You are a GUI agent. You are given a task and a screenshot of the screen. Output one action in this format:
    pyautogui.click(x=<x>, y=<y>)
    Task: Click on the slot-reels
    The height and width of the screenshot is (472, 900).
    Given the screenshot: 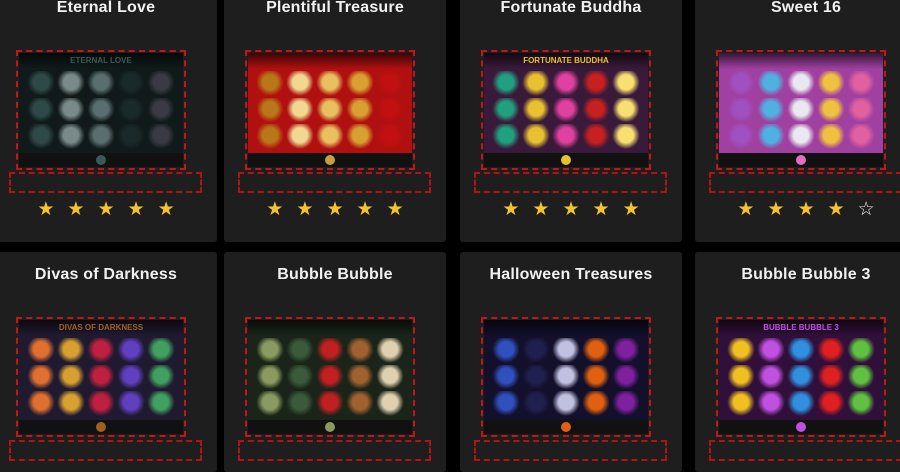 What is the action you would take?
    pyautogui.click(x=566, y=110)
    